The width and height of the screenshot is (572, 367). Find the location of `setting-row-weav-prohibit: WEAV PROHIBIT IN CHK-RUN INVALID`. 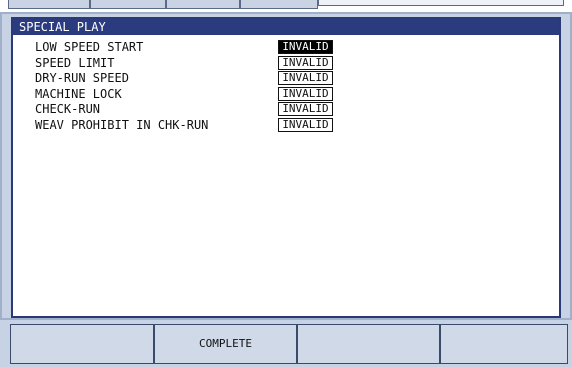

setting-row-weav-prohibit: WEAV PROHIBIT IN CHK-RUN INVALID is located at coordinates (286, 125).